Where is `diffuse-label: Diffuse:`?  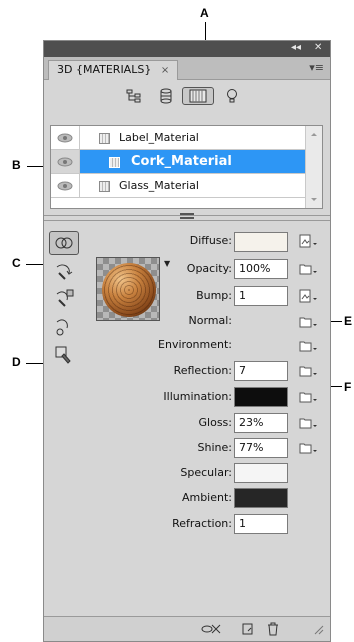
diffuse-label: Diffuse: is located at coordinates (210, 240).